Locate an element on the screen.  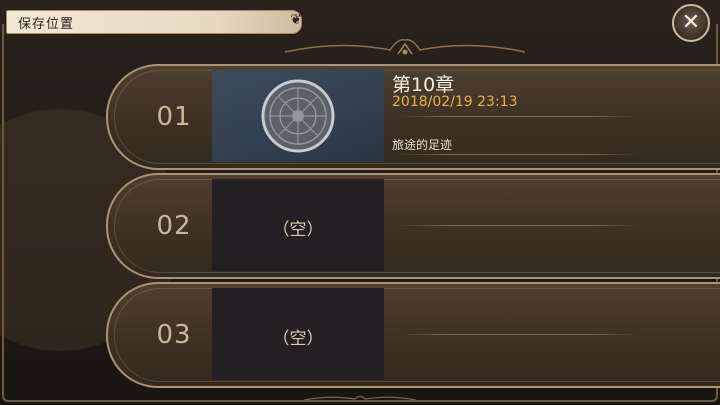
slot-number: 03 is located at coordinates (174, 335).